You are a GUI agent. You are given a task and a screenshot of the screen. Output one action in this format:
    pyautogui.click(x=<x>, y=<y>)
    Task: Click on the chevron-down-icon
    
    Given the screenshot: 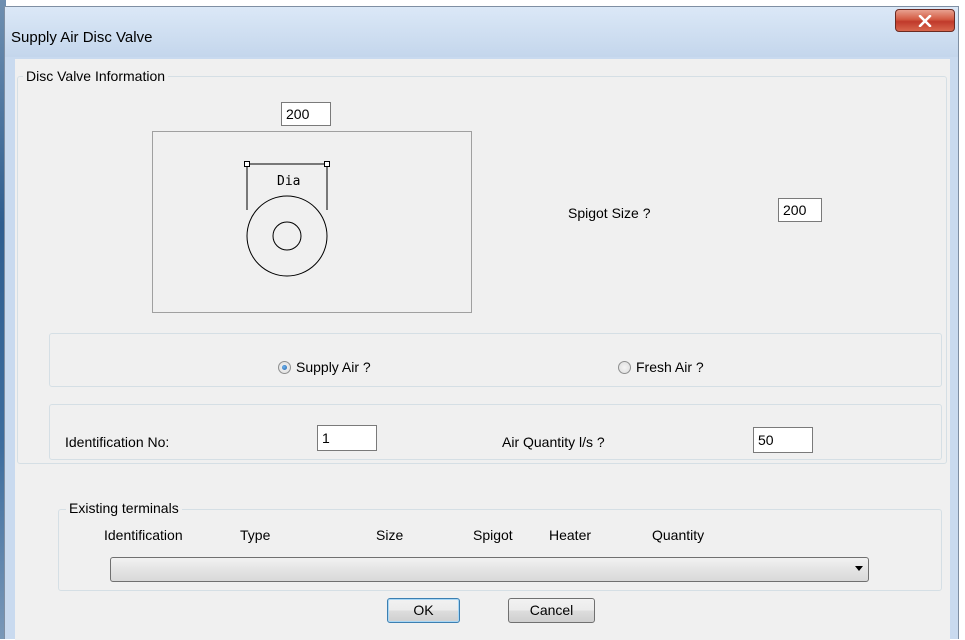 What is the action you would take?
    pyautogui.click(x=859, y=568)
    